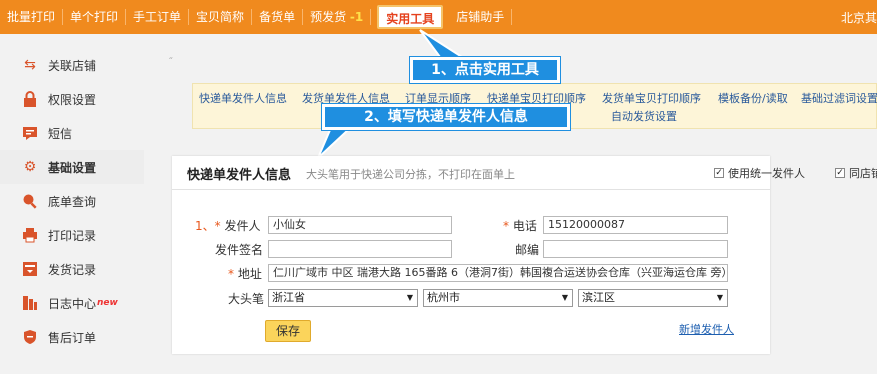  Describe the element at coordinates (30, 337) in the screenshot. I see `aftersale-icon` at that location.